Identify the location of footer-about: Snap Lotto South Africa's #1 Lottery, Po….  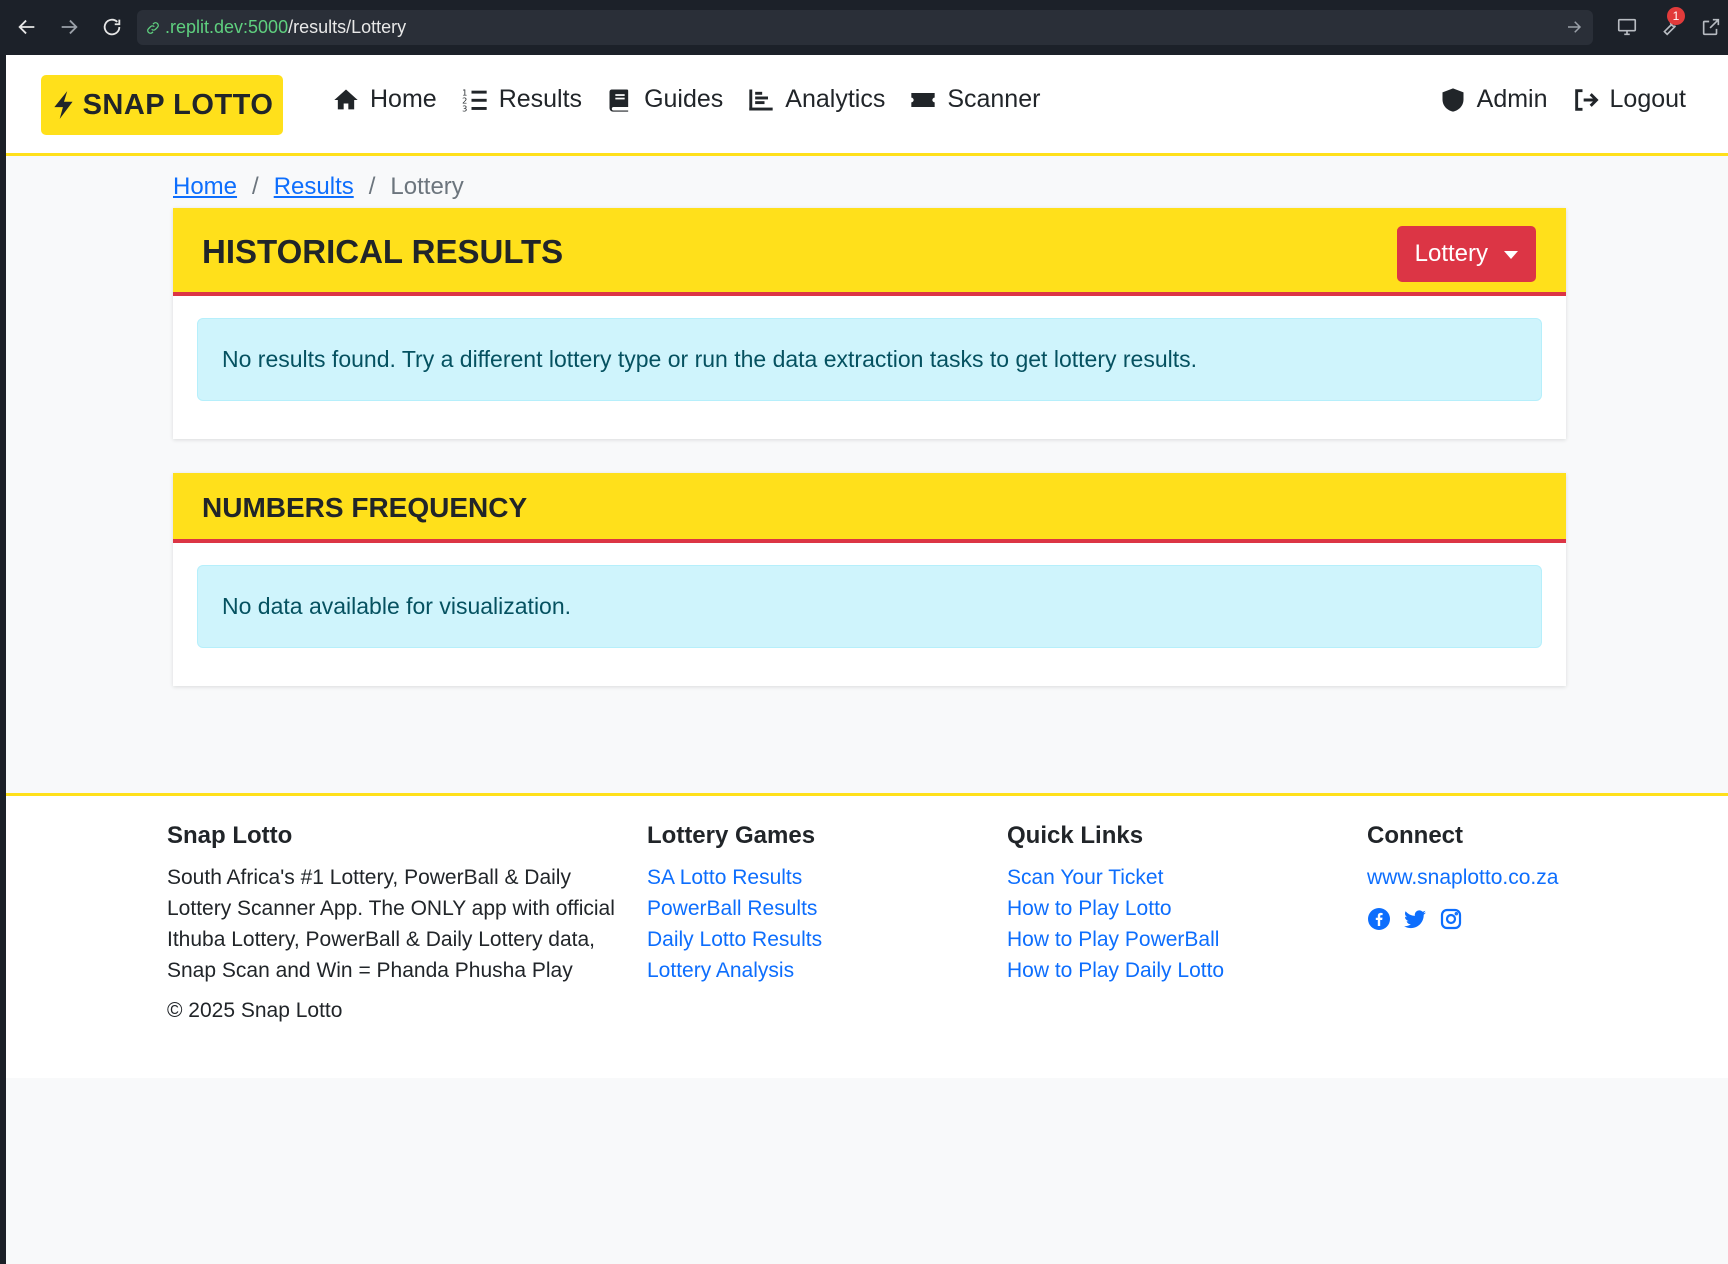
(397, 924).